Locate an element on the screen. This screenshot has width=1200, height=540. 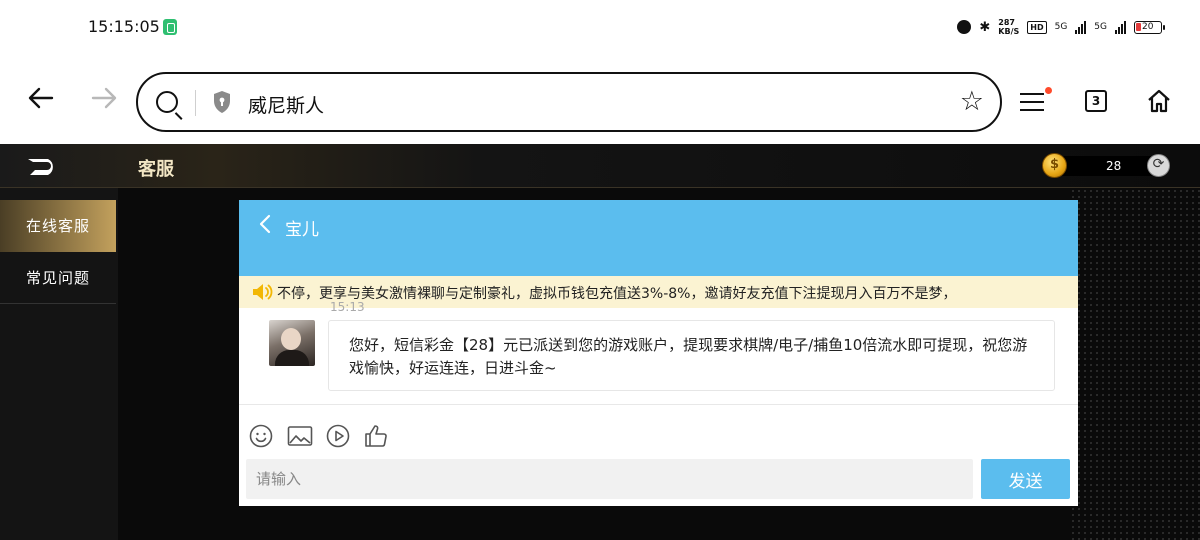
back-button is located at coordinates (41, 98).